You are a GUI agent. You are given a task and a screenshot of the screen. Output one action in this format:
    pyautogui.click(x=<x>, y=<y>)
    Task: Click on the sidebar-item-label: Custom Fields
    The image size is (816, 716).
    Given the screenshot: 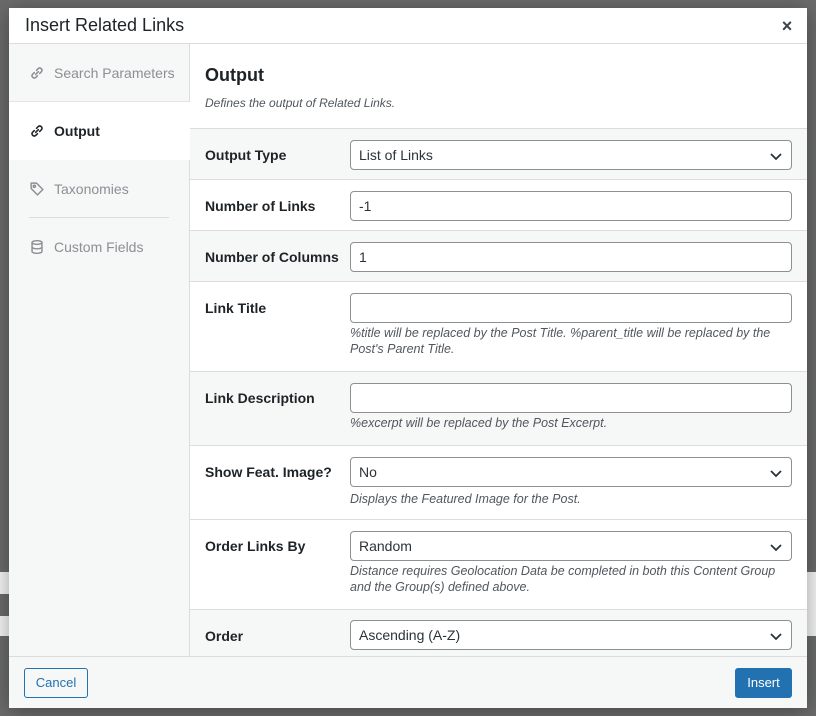 What is the action you would take?
    pyautogui.click(x=99, y=247)
    